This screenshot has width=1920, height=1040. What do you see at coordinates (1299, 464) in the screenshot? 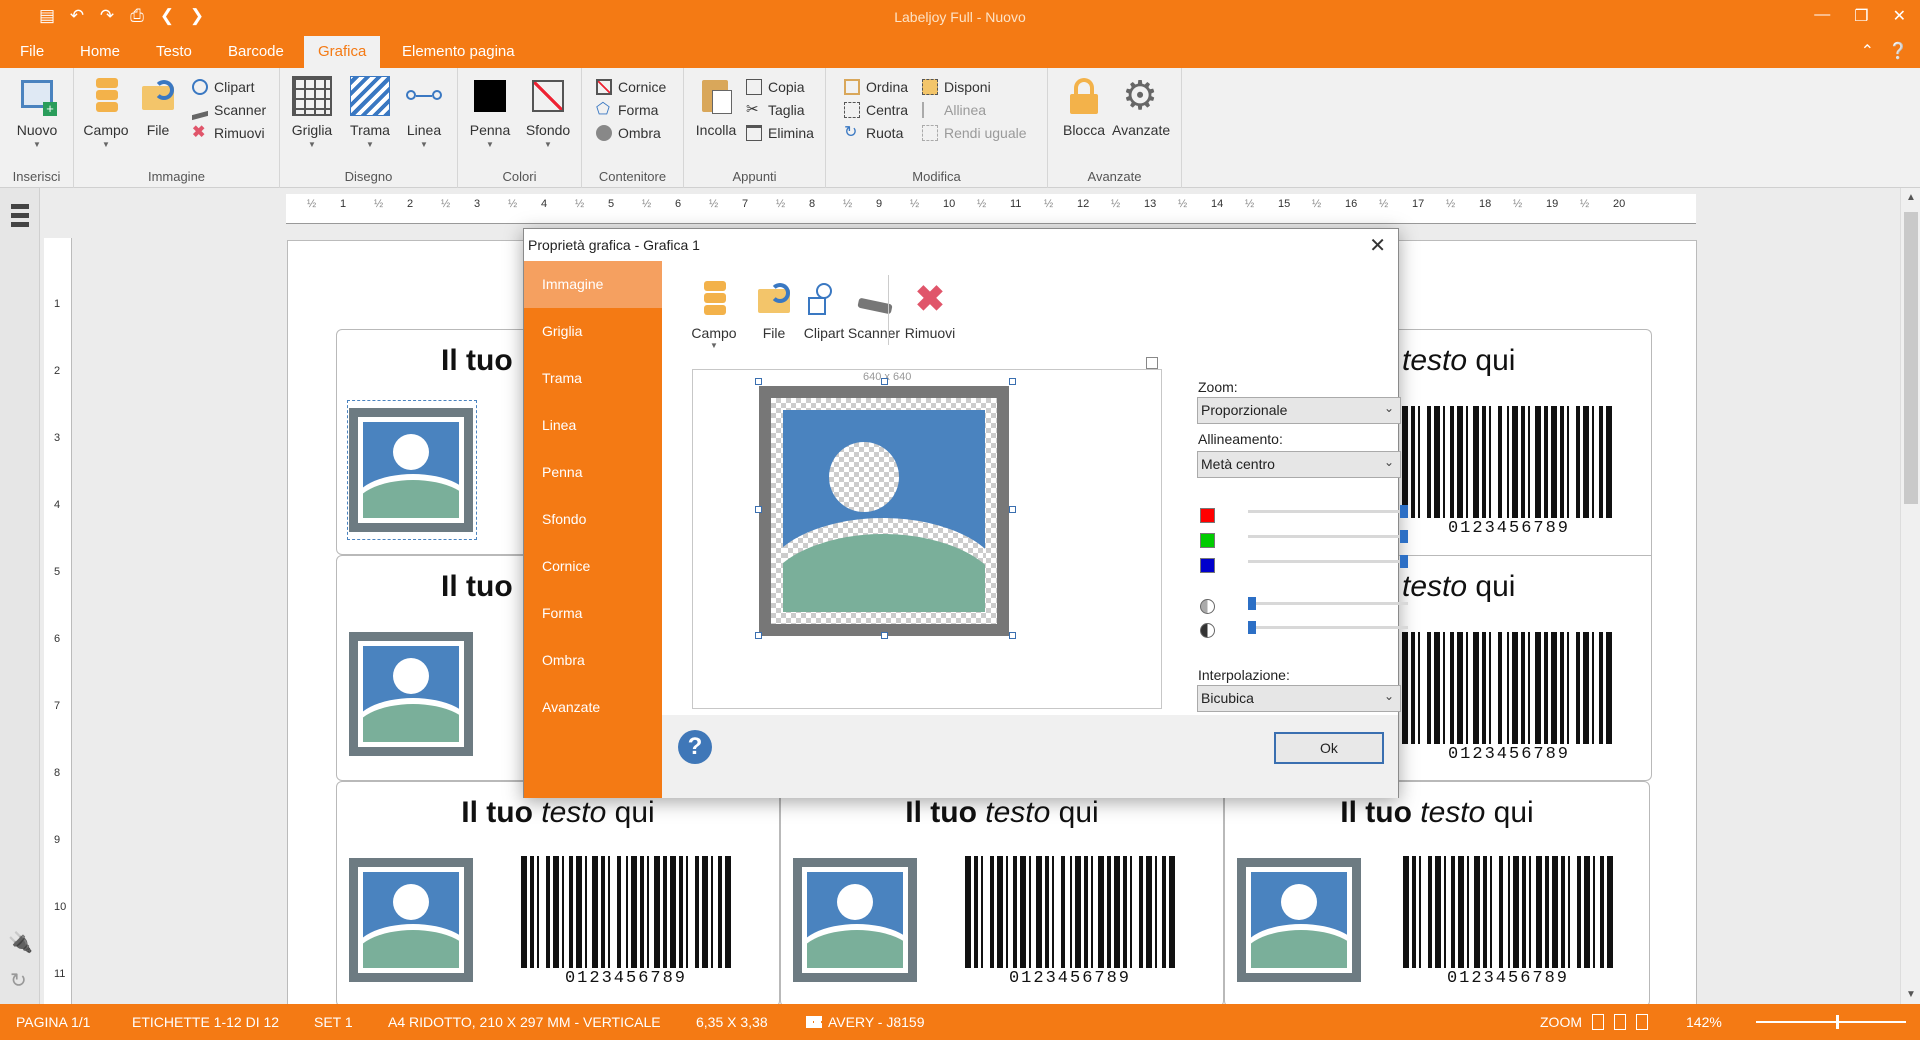
I see `alignment-select: Metà centro ⌄` at bounding box center [1299, 464].